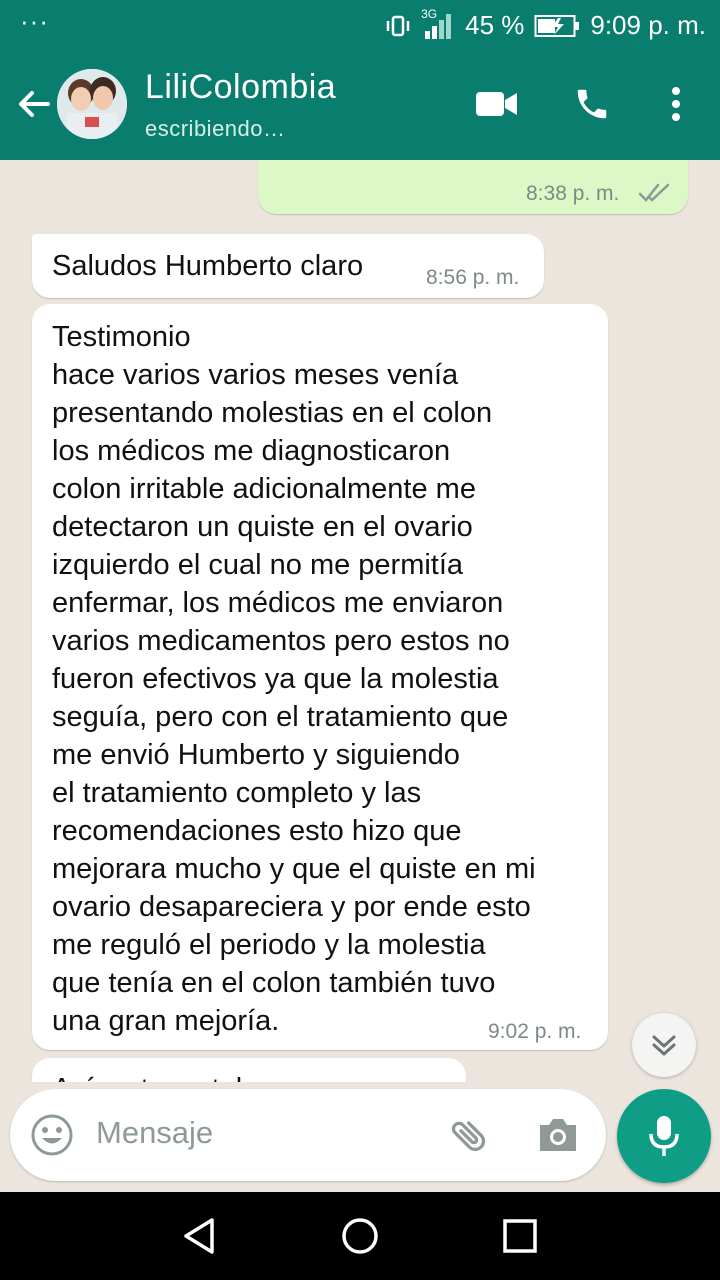  I want to click on phone-icon, so click(592, 104).